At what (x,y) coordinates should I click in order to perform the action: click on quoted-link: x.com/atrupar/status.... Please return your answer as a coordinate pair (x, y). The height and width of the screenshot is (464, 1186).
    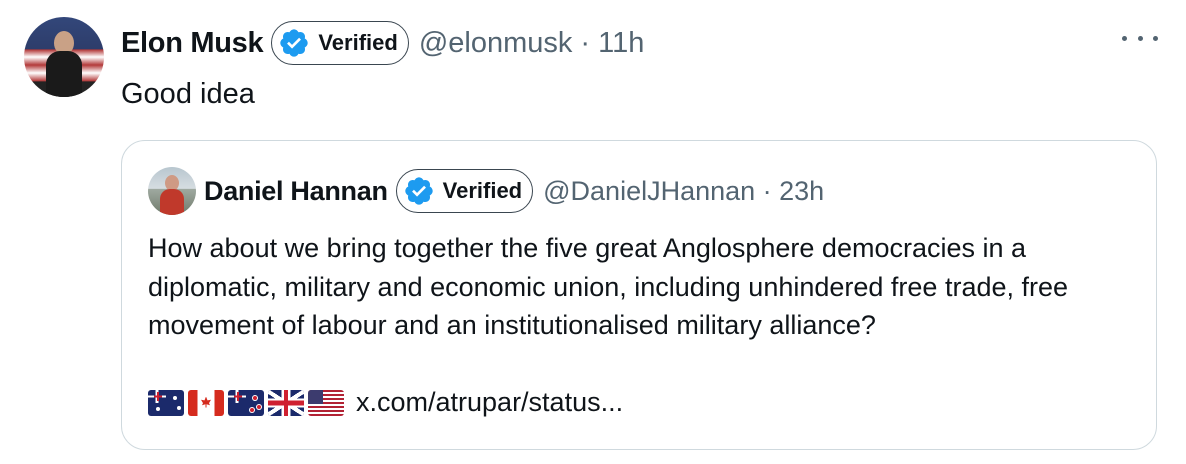
    Looking at the image, I should click on (489, 402).